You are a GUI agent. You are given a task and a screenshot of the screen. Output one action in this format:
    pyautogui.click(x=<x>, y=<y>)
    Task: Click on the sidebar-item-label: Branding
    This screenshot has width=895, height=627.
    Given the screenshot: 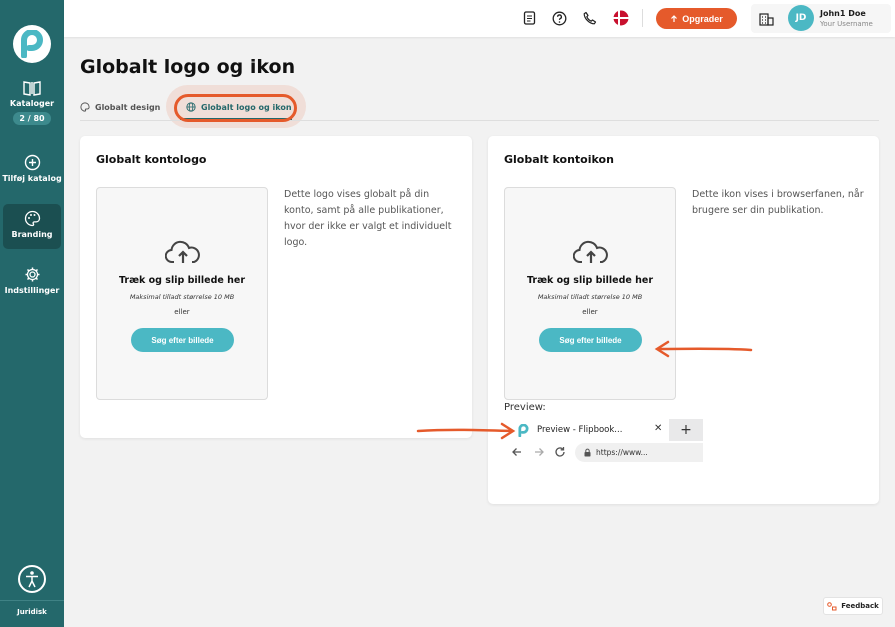 What is the action you would take?
    pyautogui.click(x=32, y=234)
    